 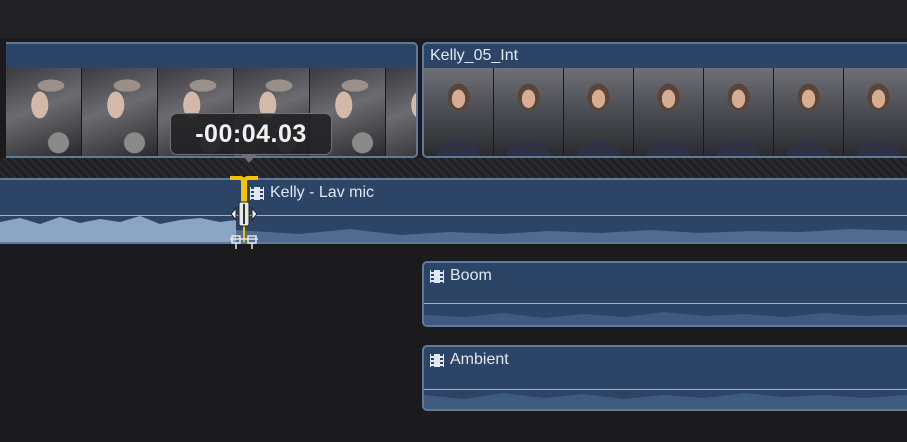 I want to click on audio-clip-ambient: Ambient, so click(x=664, y=378).